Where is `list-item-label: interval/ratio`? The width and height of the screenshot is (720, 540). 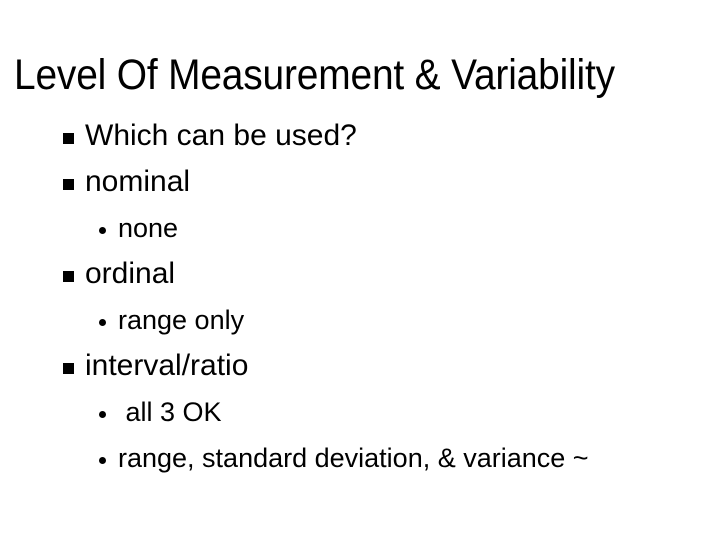 list-item-label: interval/ratio is located at coordinates (167, 365).